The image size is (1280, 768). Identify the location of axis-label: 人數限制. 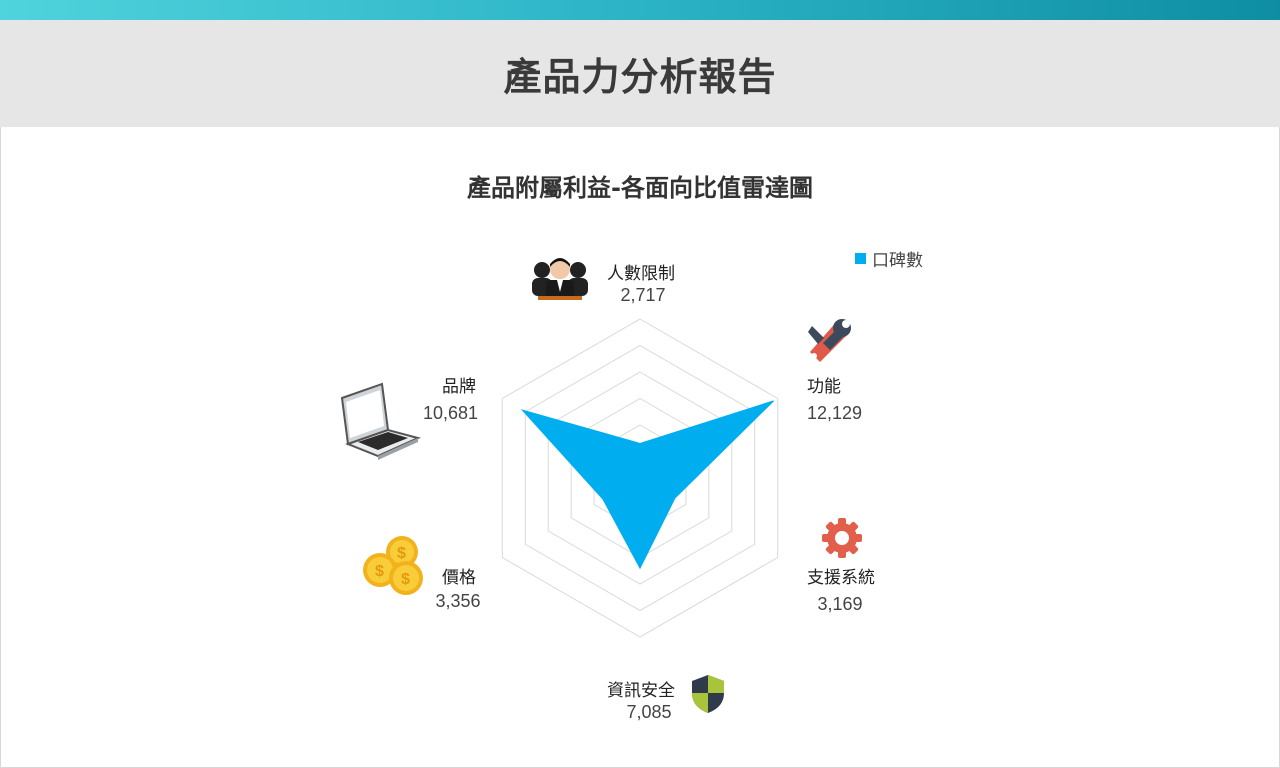
(641, 274).